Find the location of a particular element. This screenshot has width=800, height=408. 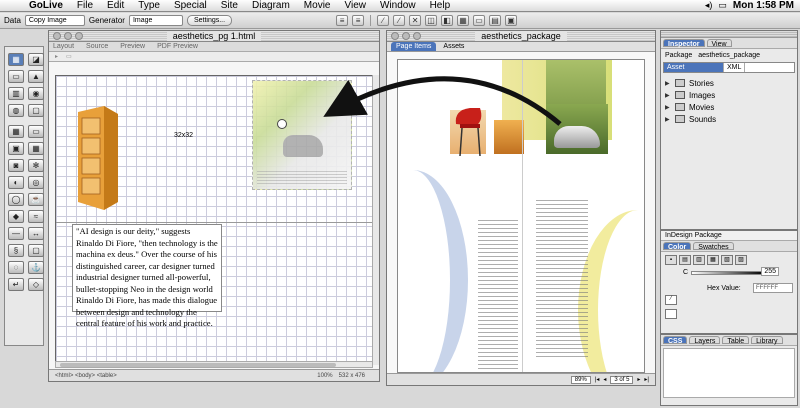

lab-icon: ▧ is located at coordinates (727, 260).